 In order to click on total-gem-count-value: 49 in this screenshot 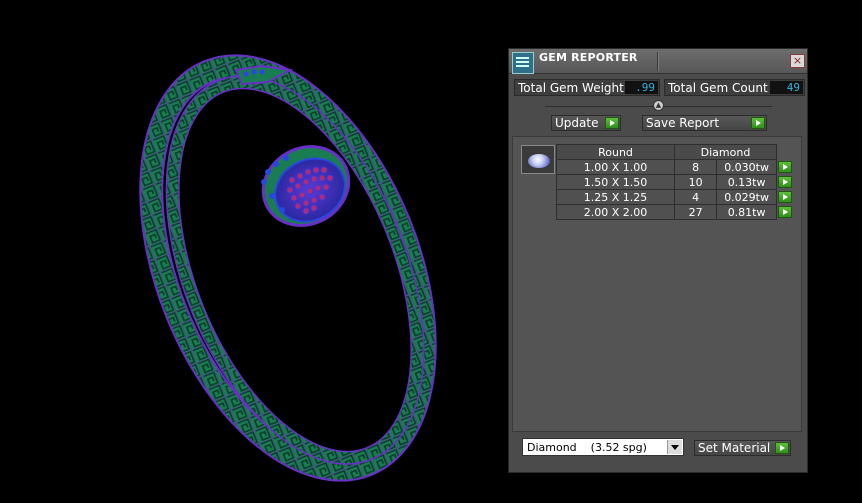, I will do `click(786, 87)`.